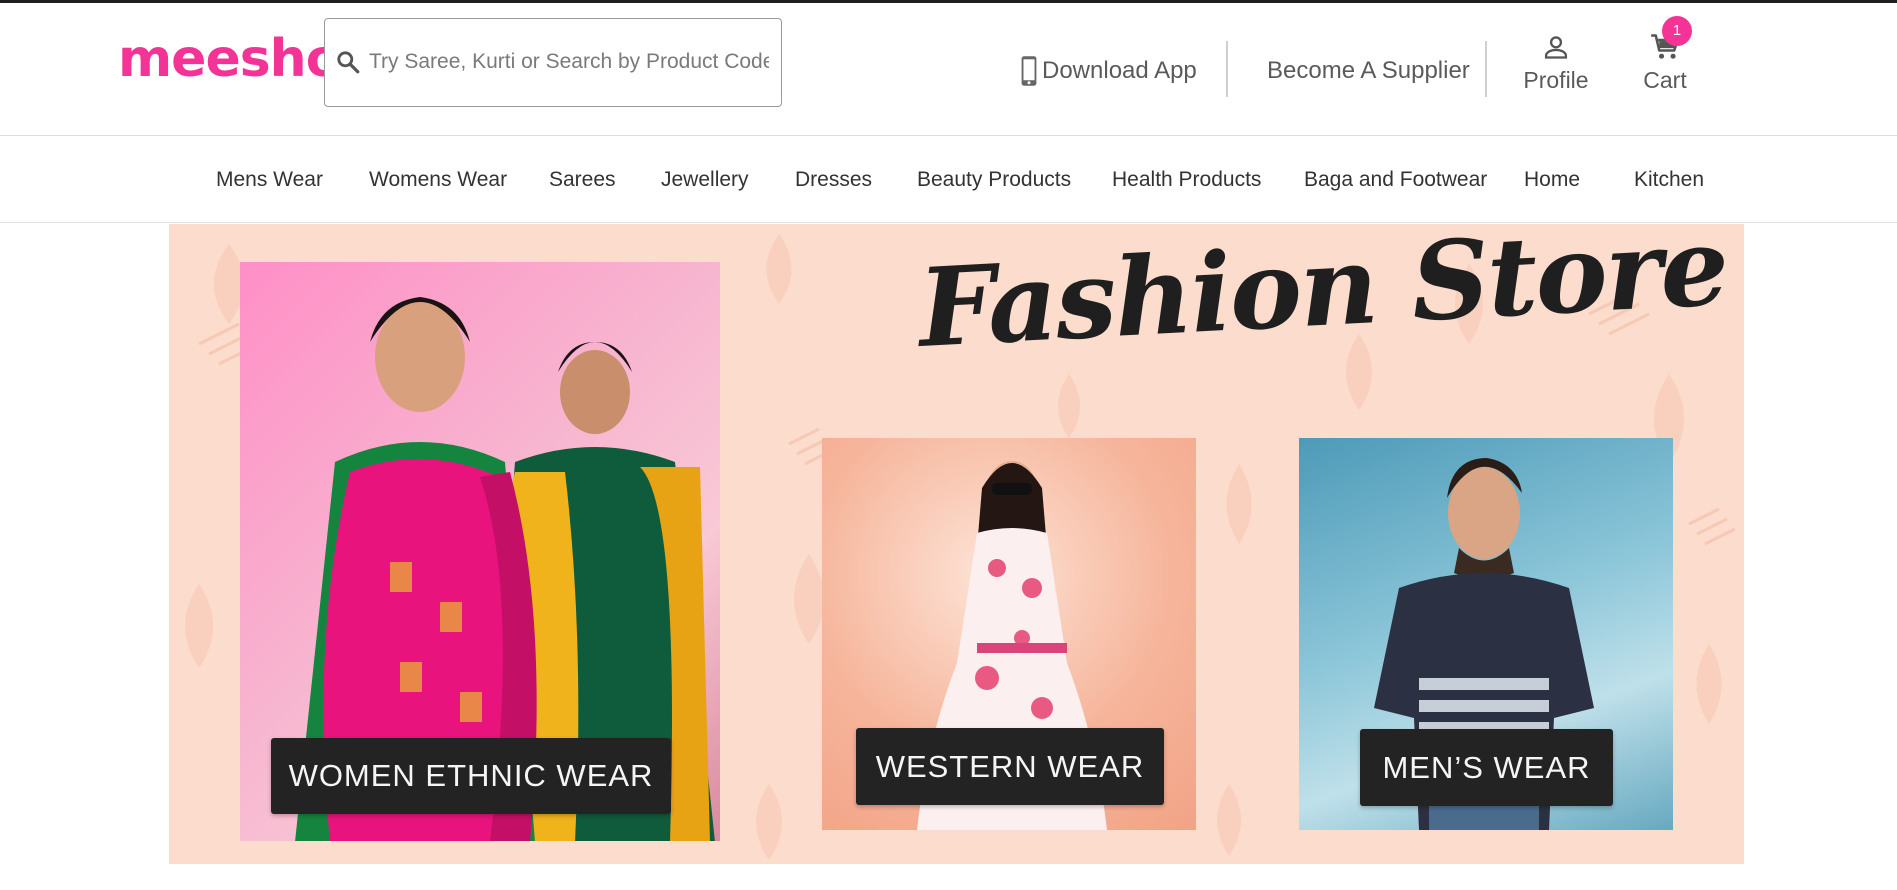 Image resolution: width=1897 pixels, height=890 pixels. I want to click on category-home: Home, so click(1552, 180).